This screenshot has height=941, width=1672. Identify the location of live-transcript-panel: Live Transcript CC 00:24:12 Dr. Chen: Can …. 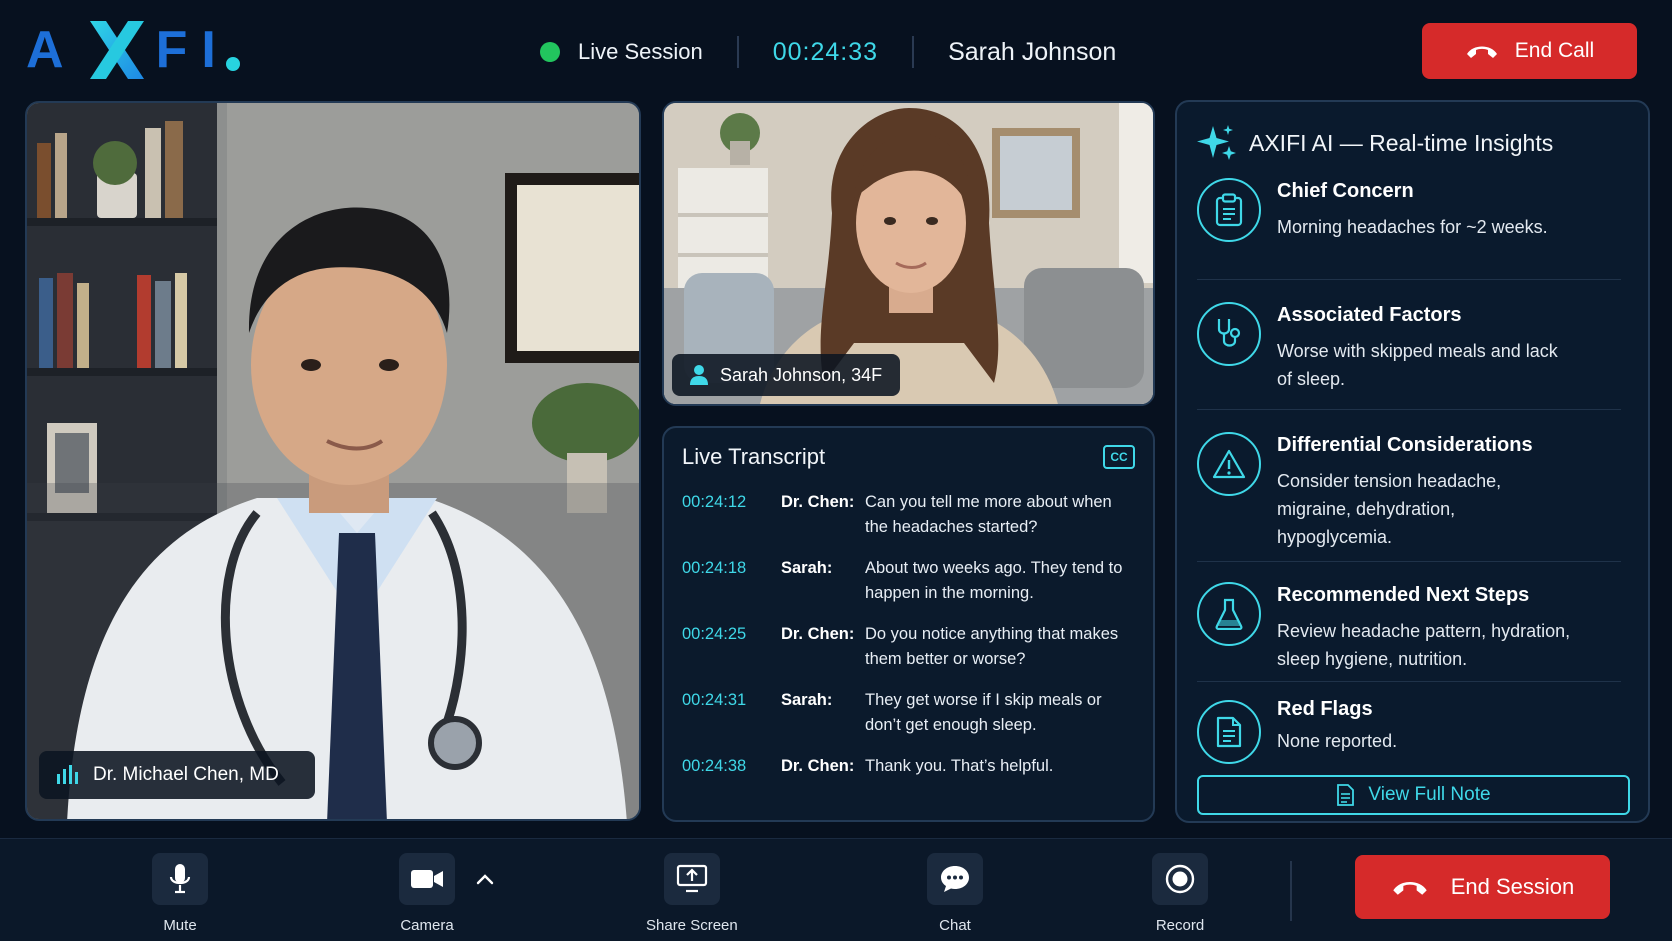
(908, 624).